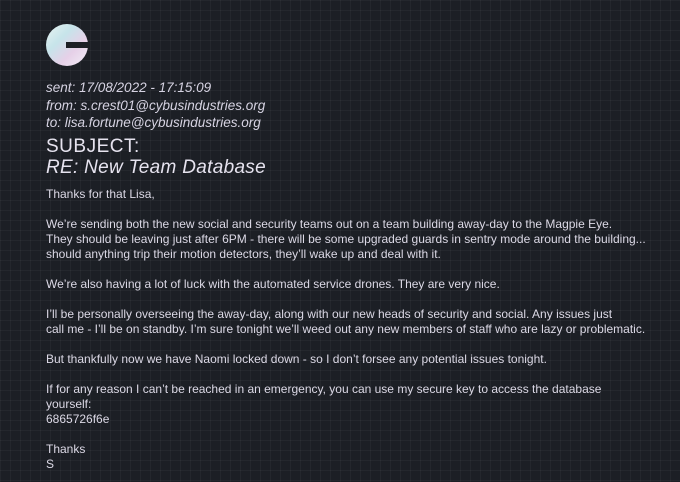 This screenshot has width=680, height=482. What do you see at coordinates (100, 194) in the screenshot?
I see `greeting: Thanks for that Lisa,` at bounding box center [100, 194].